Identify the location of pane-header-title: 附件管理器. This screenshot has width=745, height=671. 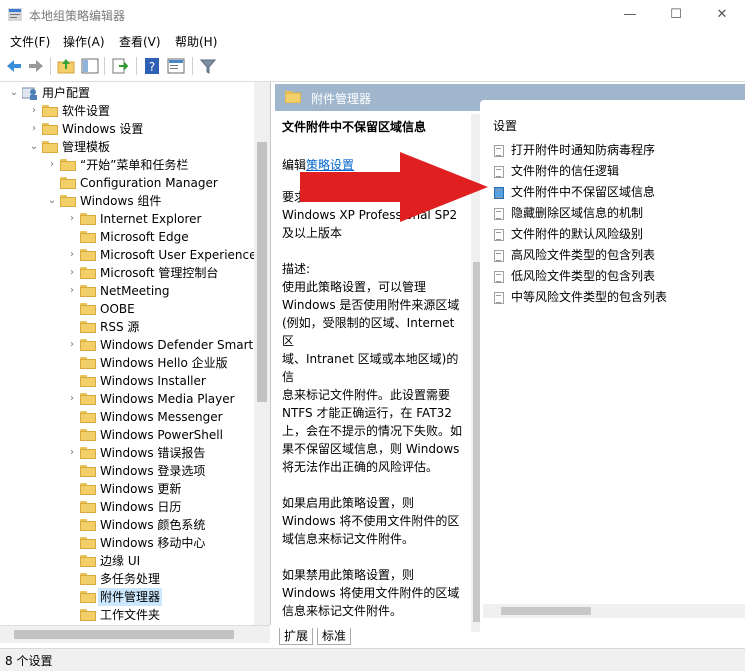
(341, 99).